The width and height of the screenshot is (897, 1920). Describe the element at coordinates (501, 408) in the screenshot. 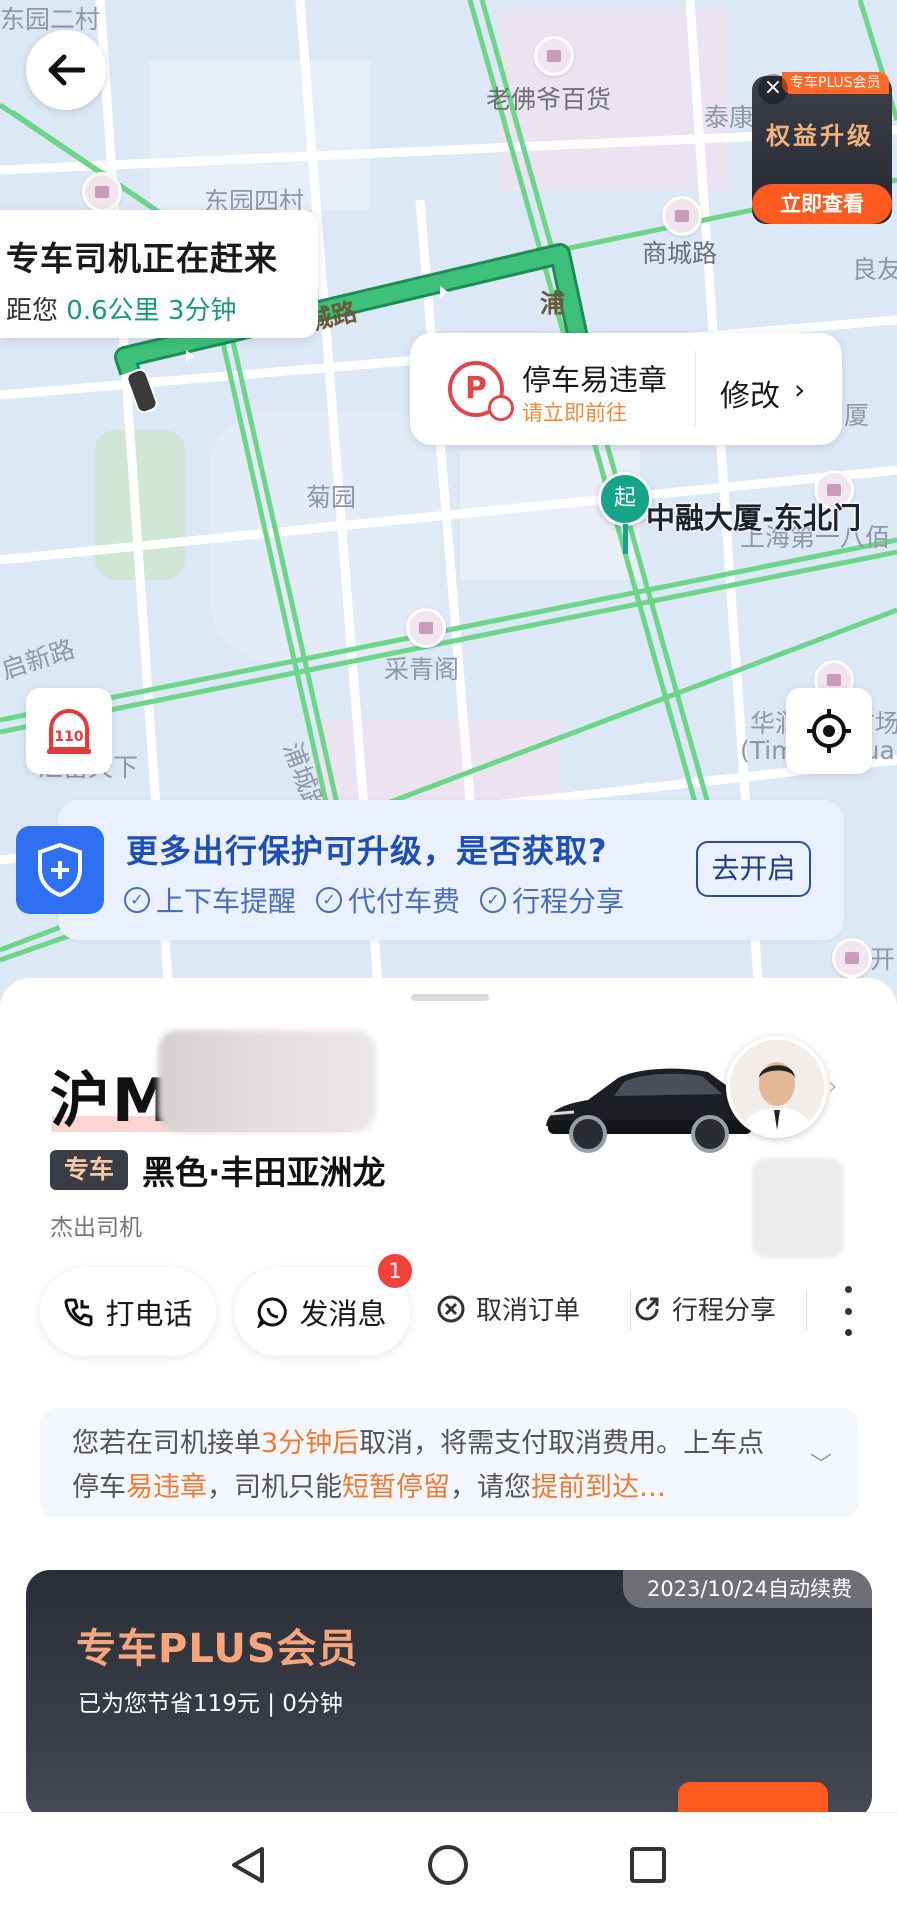

I see `clock-icon` at that location.